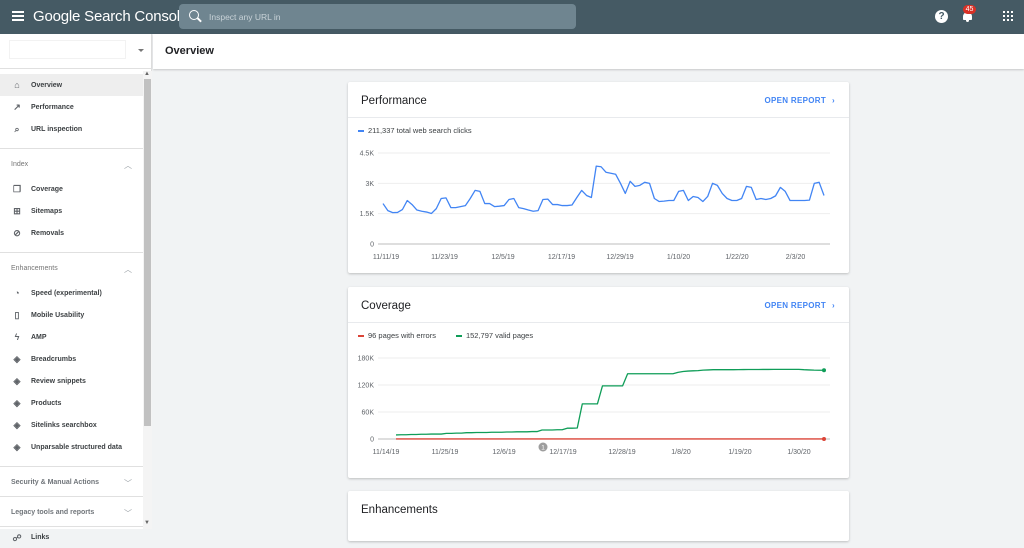 This screenshot has width=1024, height=548. Describe the element at coordinates (17, 107) in the screenshot. I see `trending-up-icon: ↗` at that location.